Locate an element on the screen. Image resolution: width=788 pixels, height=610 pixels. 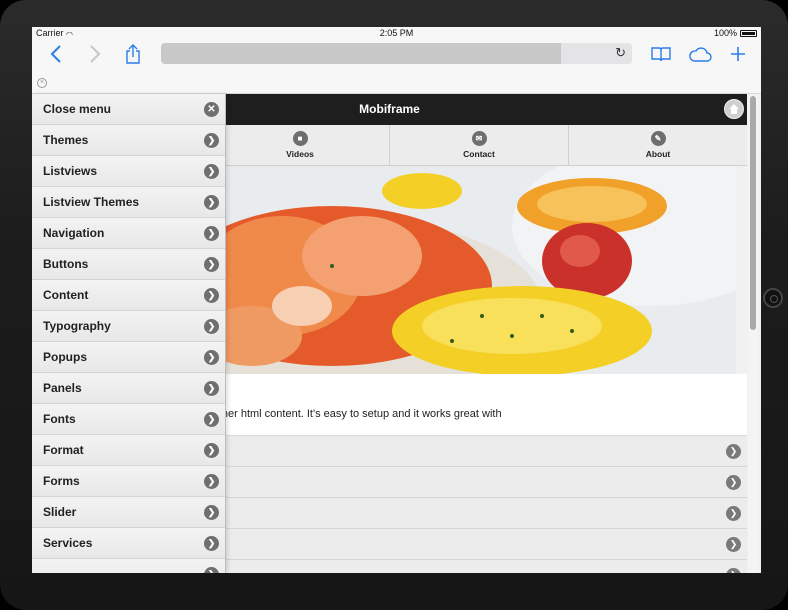
nav-item-about: ✎ About is located at coordinates (657, 145).